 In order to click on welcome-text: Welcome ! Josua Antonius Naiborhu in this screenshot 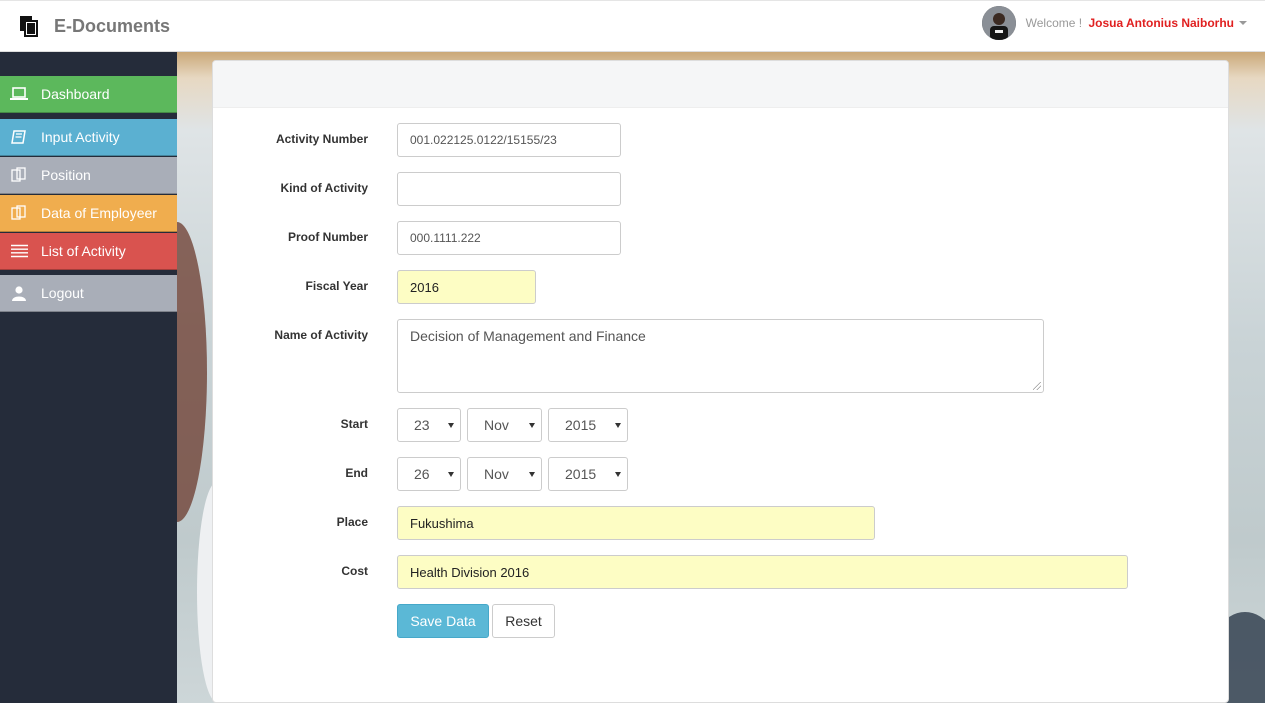, I will do `click(1130, 23)`.